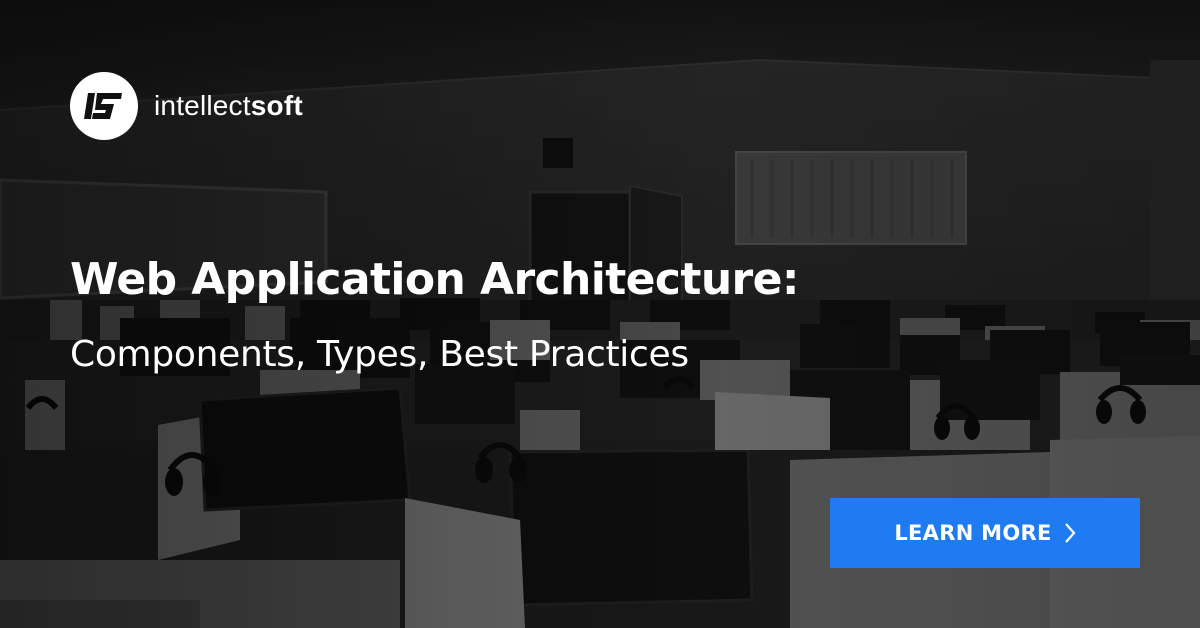 This screenshot has height=628, width=1200. I want to click on chevron-right-icon, so click(1070, 533).